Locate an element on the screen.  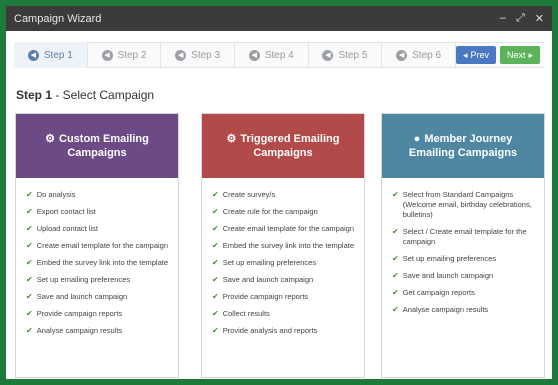
circle-icon: ● is located at coordinates (417, 139).